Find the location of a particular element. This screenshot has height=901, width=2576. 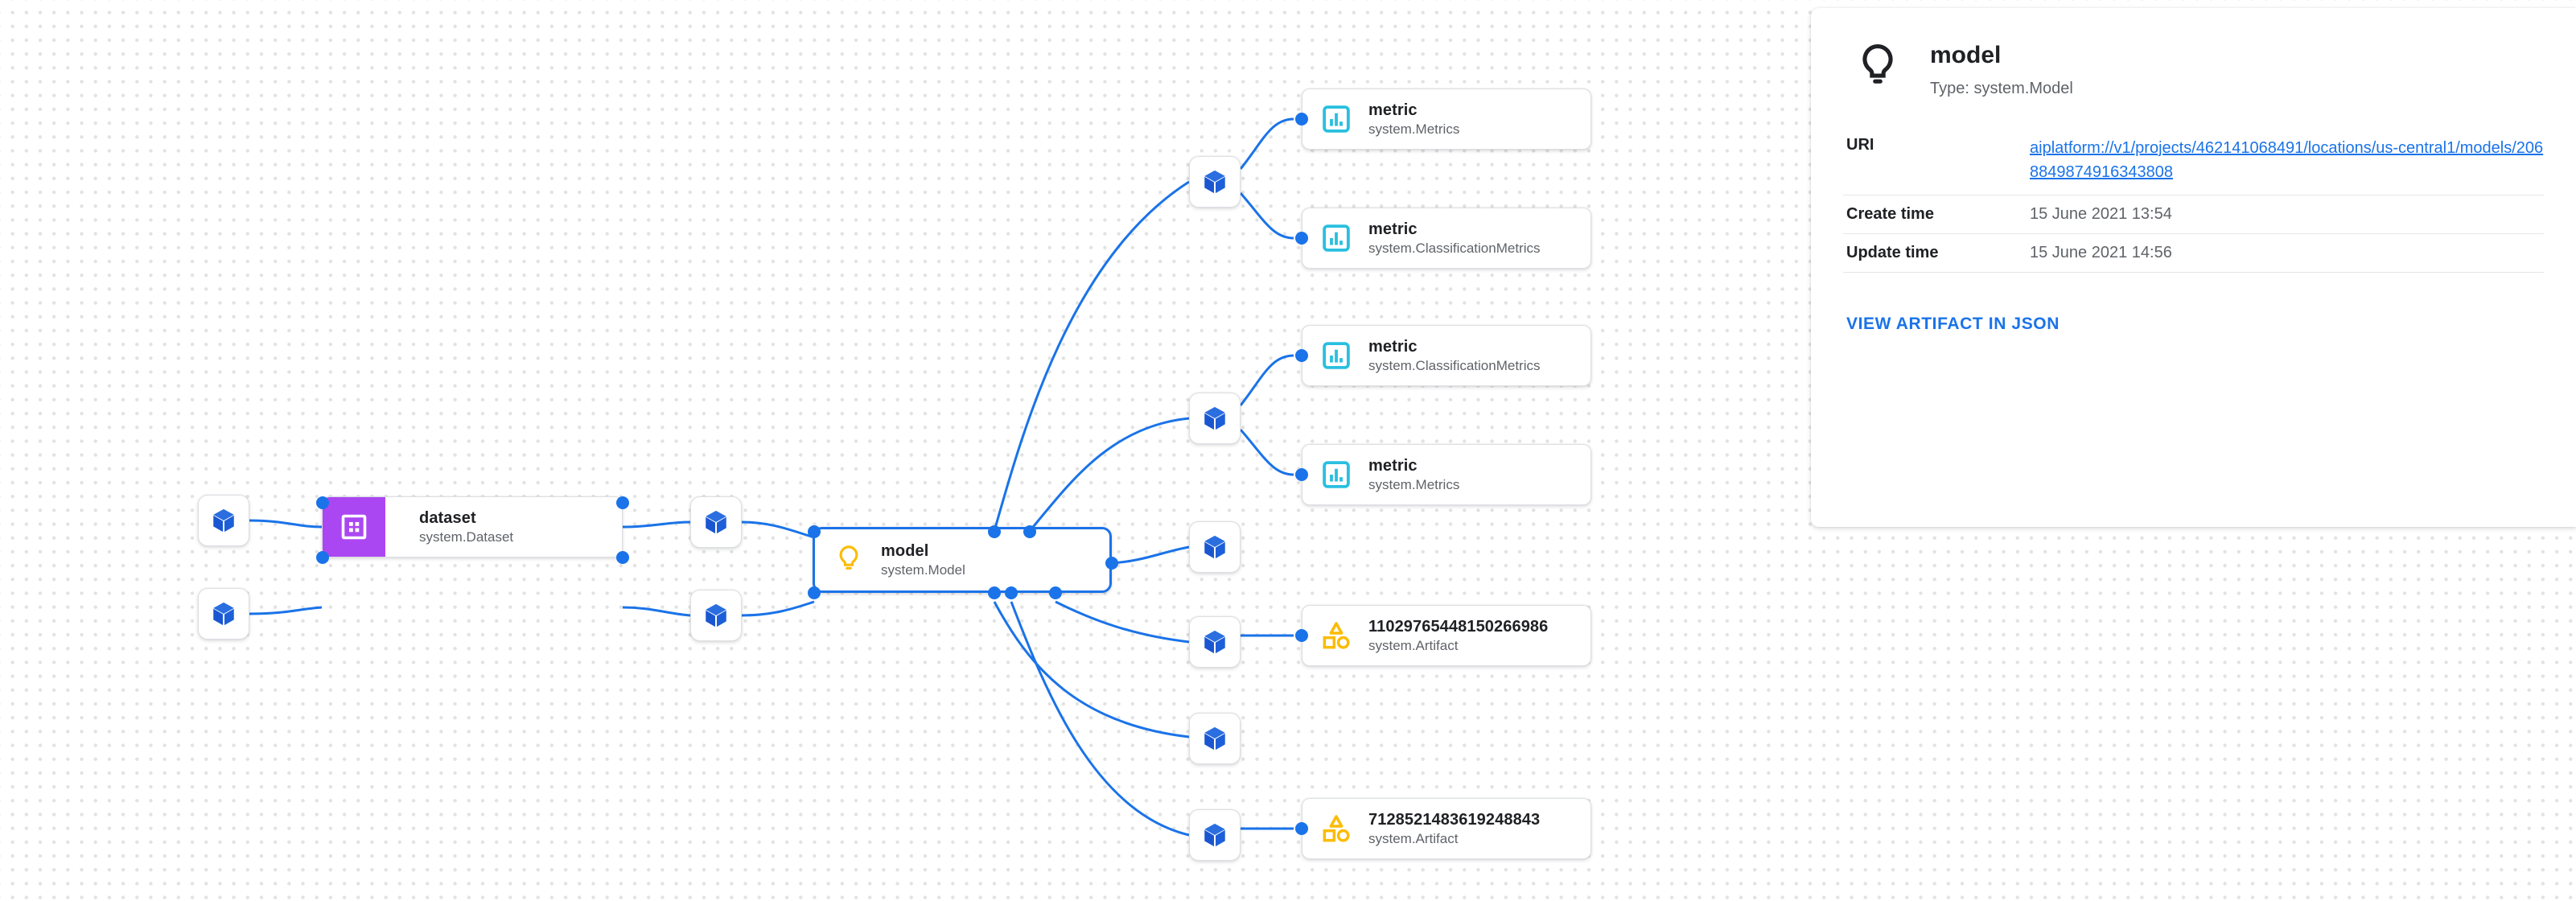

metadata-value: 15 June 2021 13:54 is located at coordinates (2287, 214).